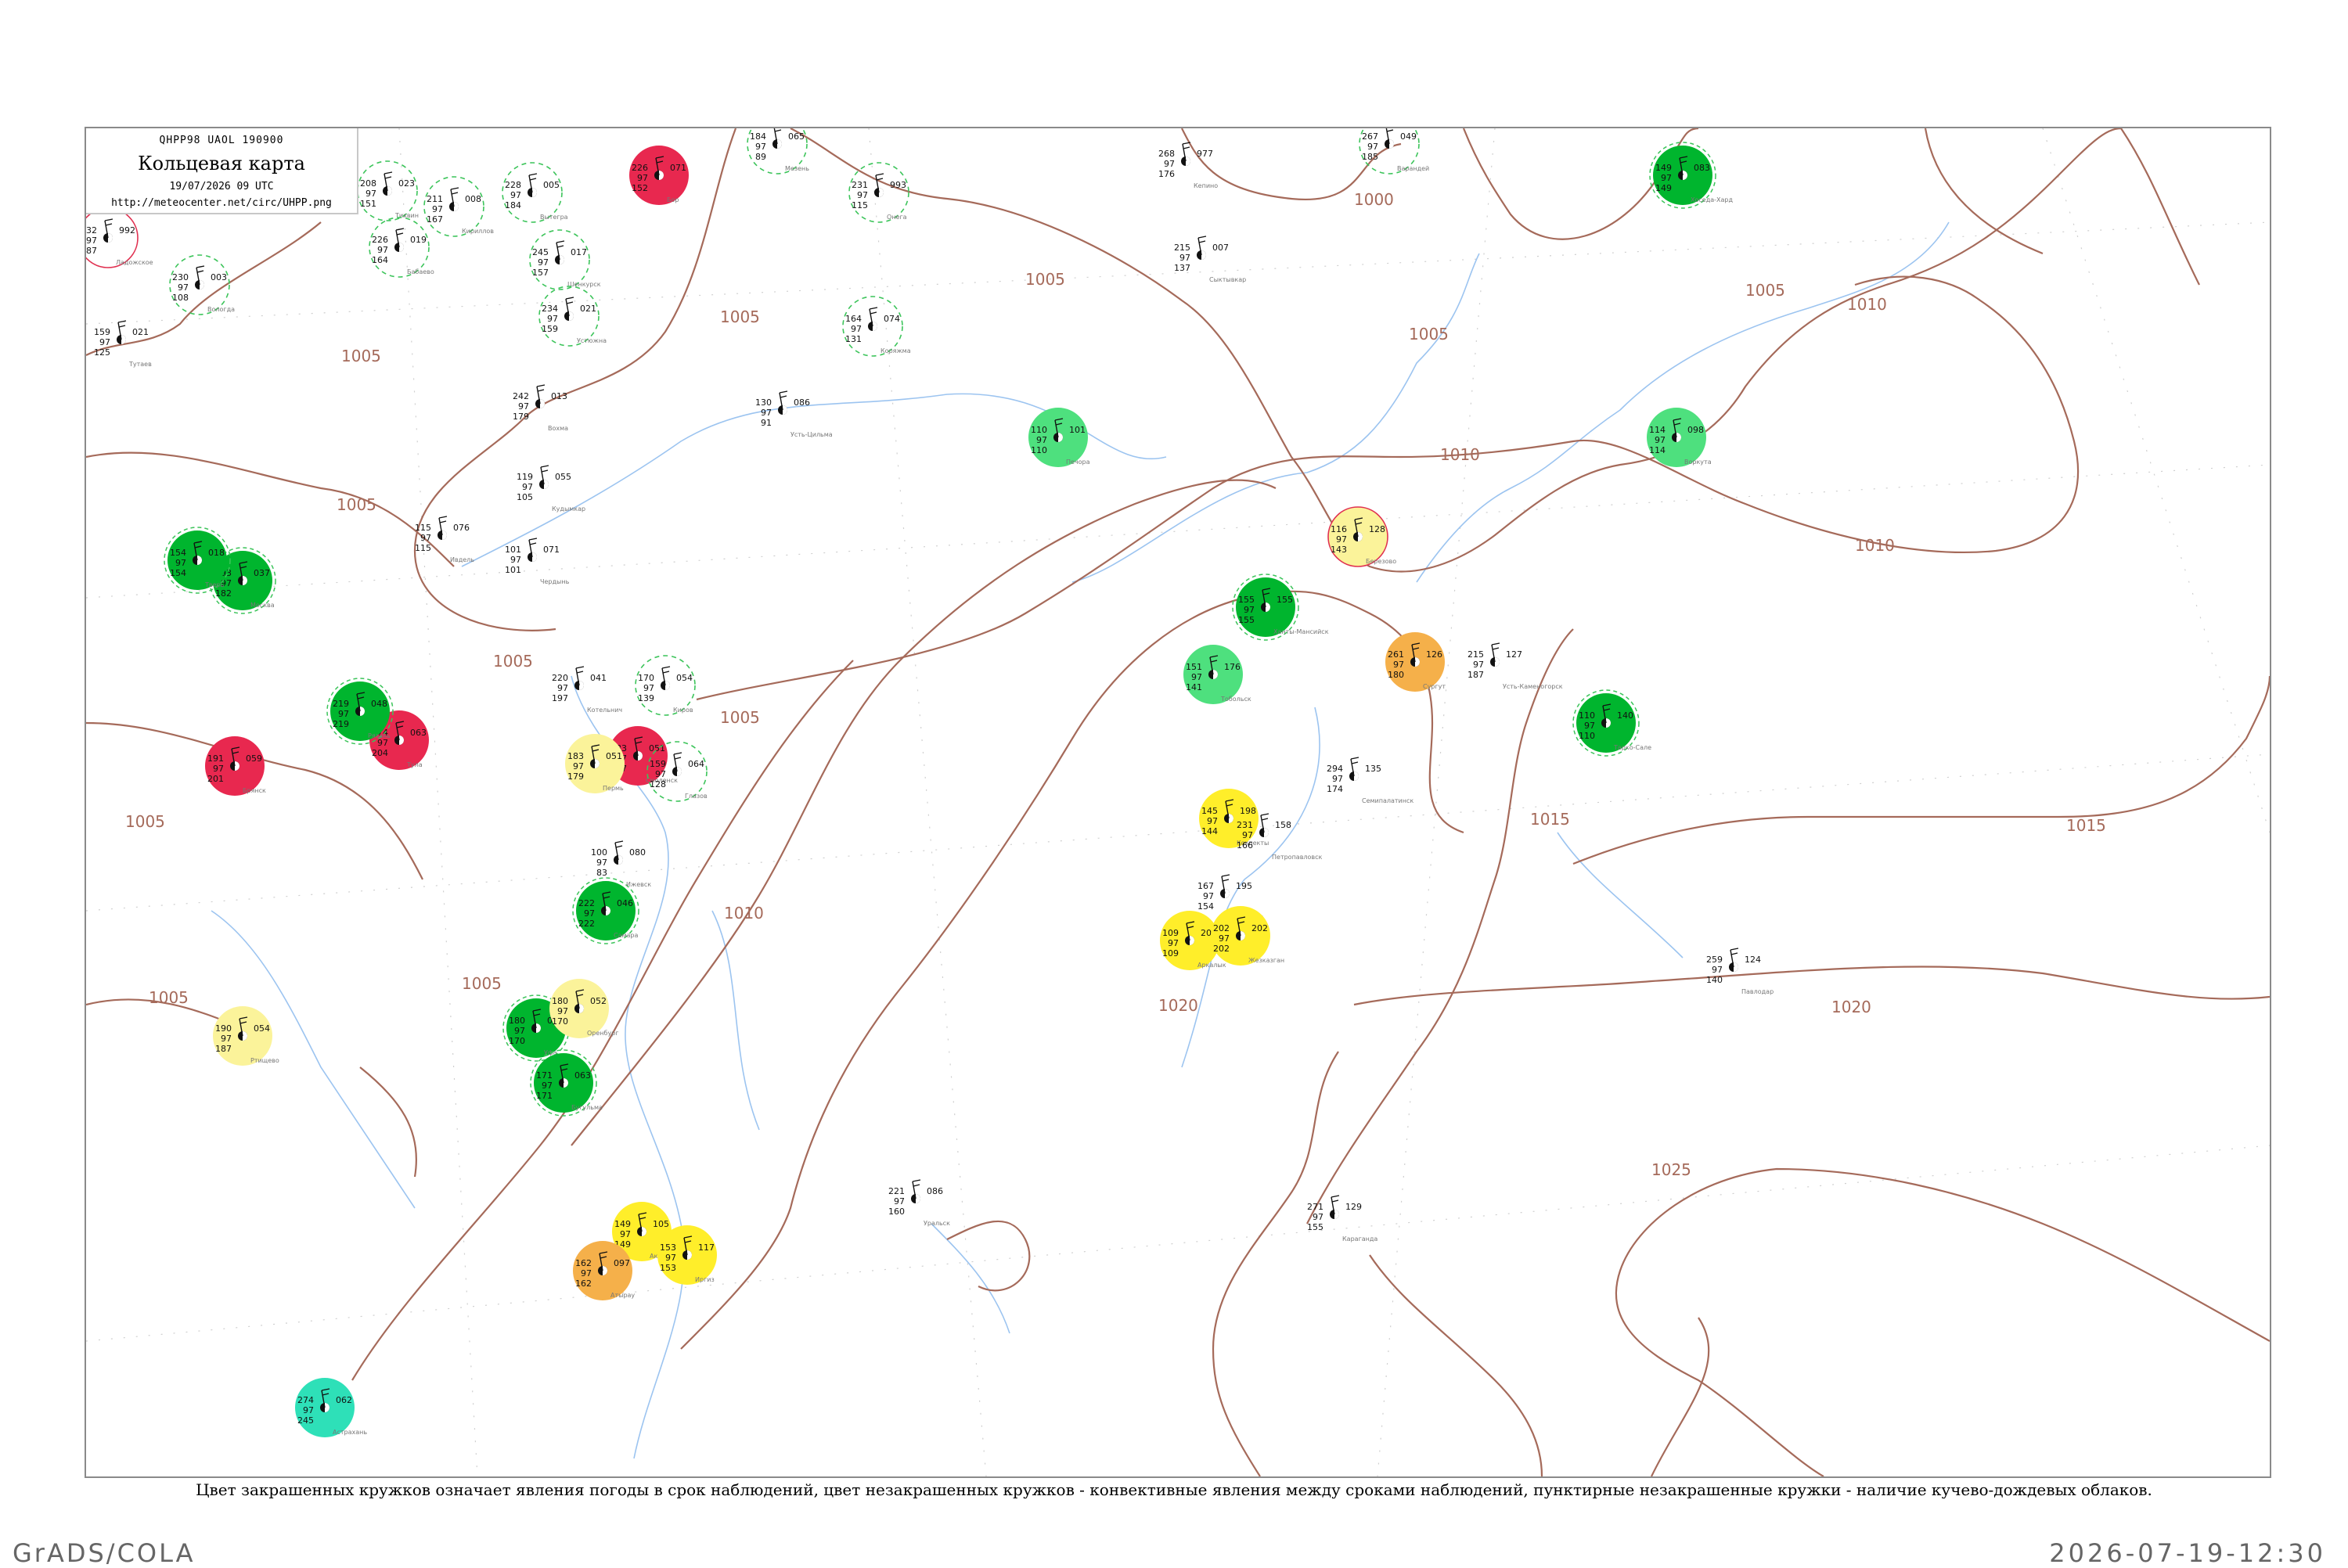 Image resolution: width=2348 pixels, height=1568 pixels. Describe the element at coordinates (598, 1001) in the screenshot. I see `station-pressure: 052` at that location.